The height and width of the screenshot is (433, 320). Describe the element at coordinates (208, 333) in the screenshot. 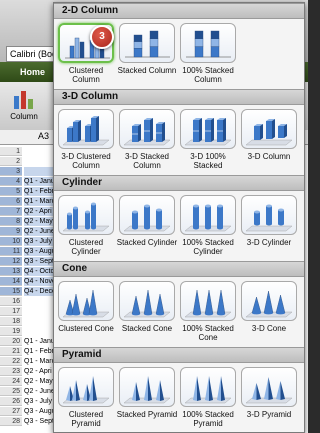

I see `chart-type-label: 100% Stacked Cone` at that location.